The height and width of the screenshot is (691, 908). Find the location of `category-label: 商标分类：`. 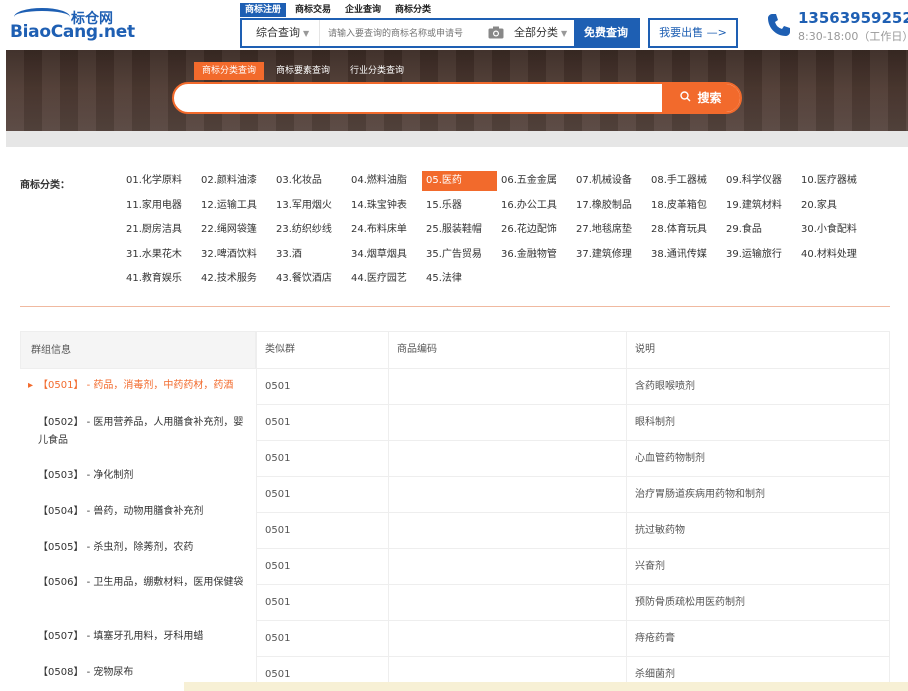

category-label: 商标分类： is located at coordinates (45, 185).